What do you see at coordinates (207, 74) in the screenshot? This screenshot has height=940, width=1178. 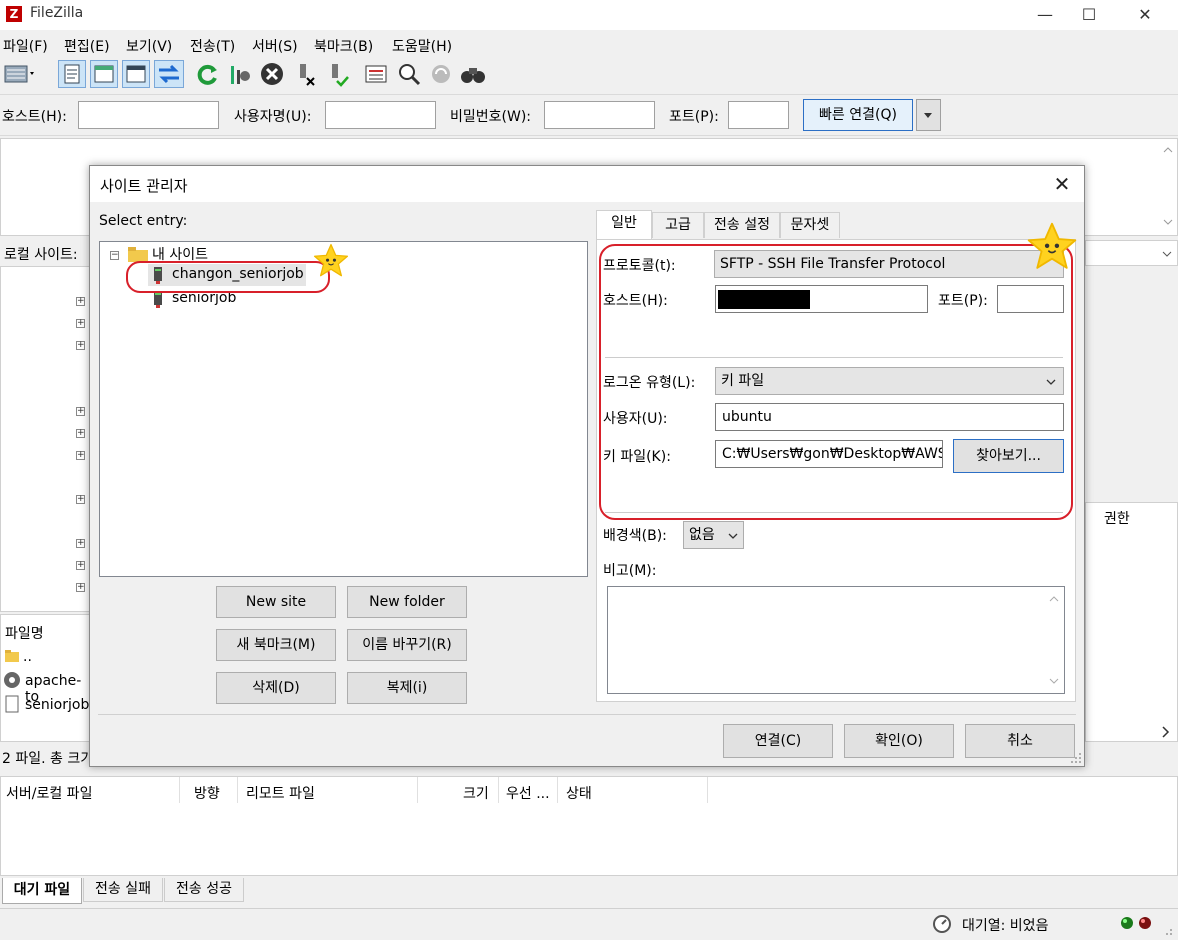 I see `refresh-icon` at bounding box center [207, 74].